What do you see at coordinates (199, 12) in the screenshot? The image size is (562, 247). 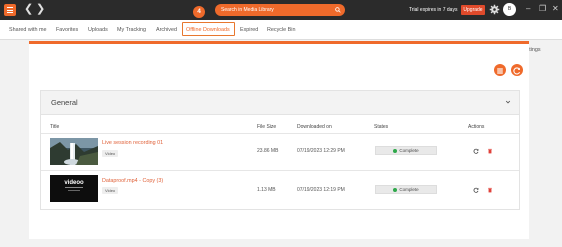 I see `step-badge: 4` at bounding box center [199, 12].